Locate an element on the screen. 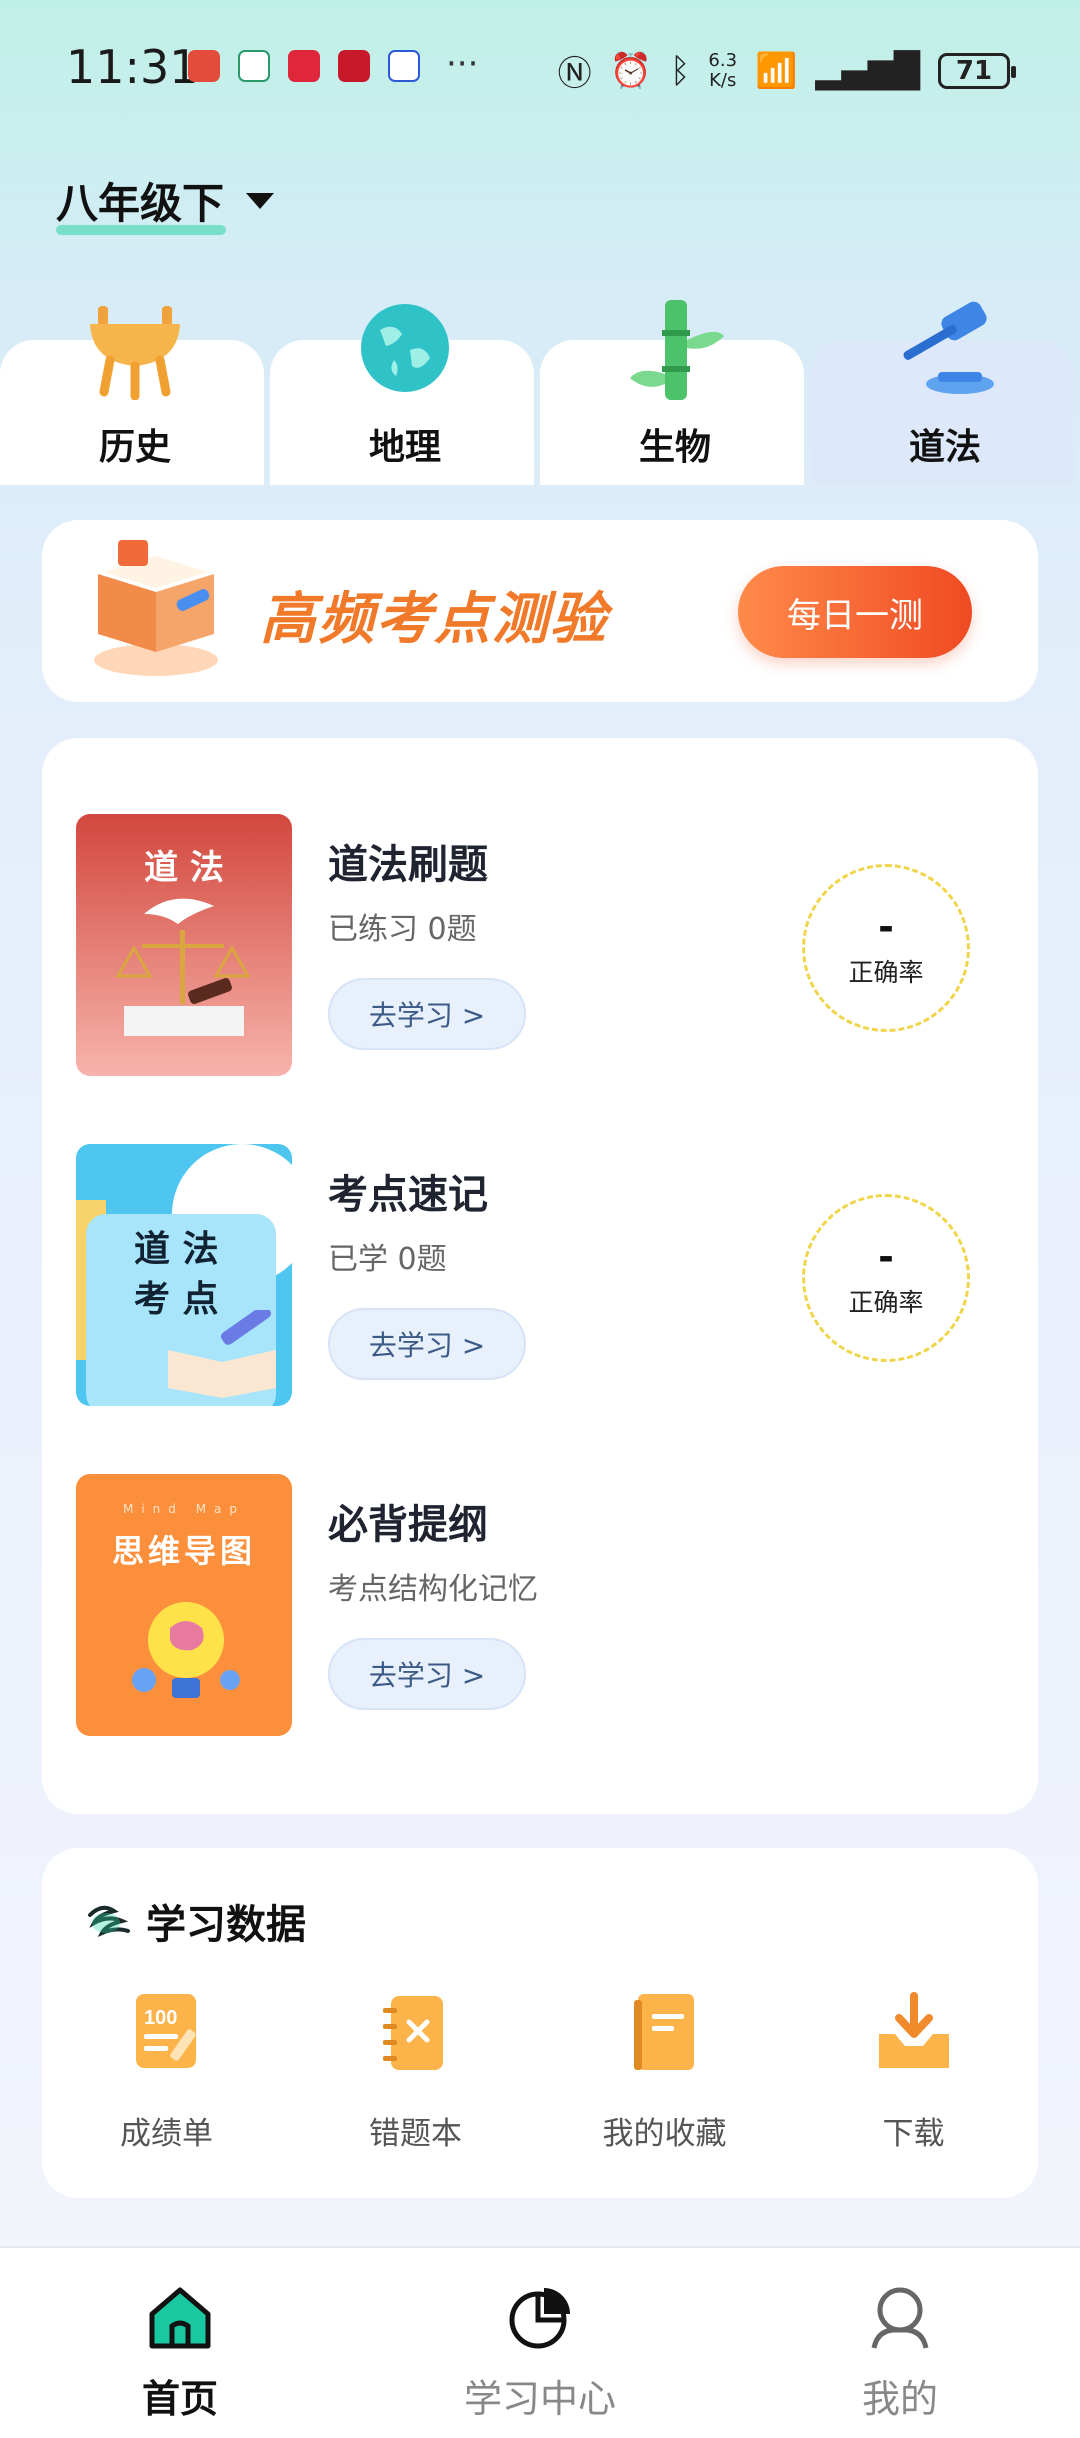 The image size is (1080, 2438). svg-text: 100 is located at coordinates (160, 2018).